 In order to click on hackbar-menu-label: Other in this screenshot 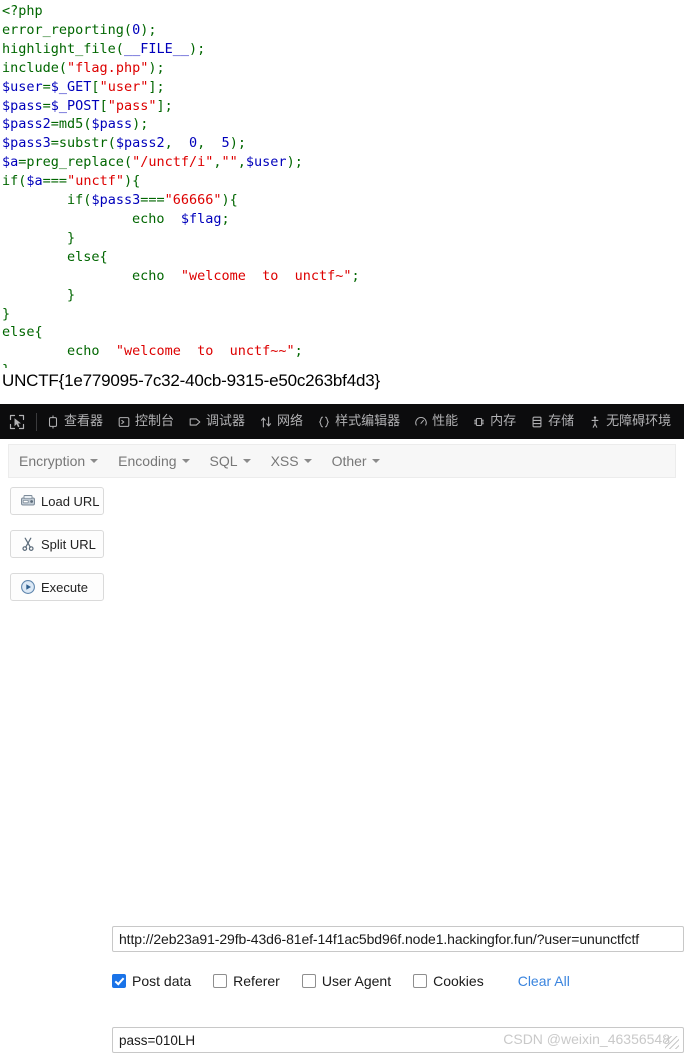, I will do `click(349, 461)`.